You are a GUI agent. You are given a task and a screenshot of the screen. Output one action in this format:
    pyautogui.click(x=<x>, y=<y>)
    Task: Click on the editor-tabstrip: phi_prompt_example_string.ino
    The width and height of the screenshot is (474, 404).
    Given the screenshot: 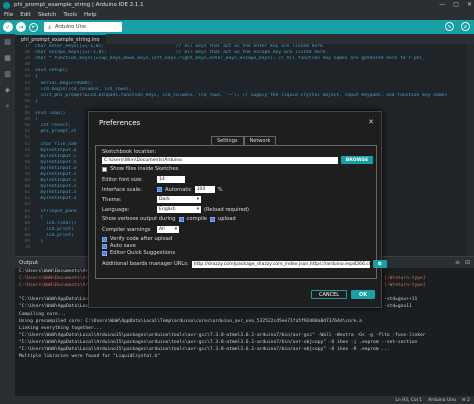 What is the action you would take?
    pyautogui.click(x=244, y=39)
    